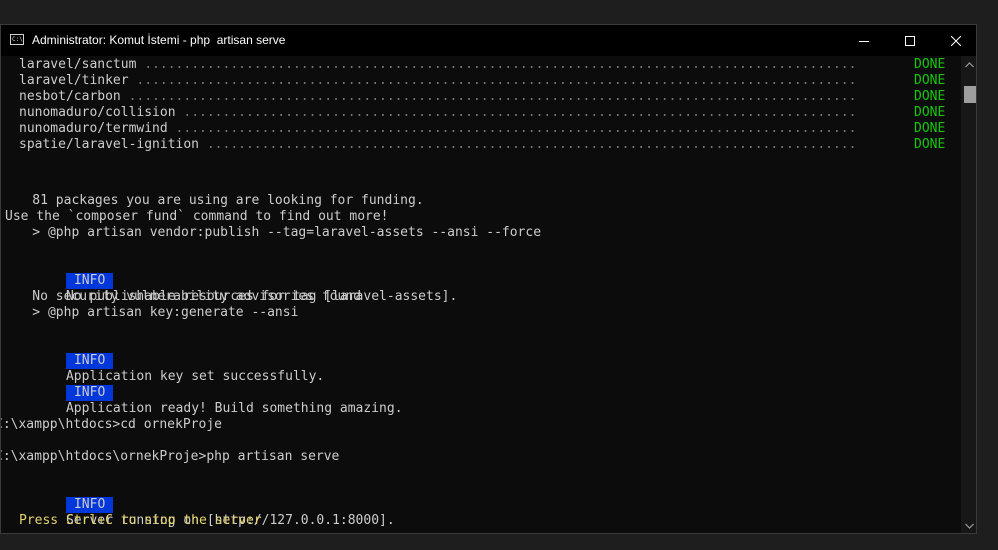  I want to click on vertical-scrollbar, so click(968, 294).